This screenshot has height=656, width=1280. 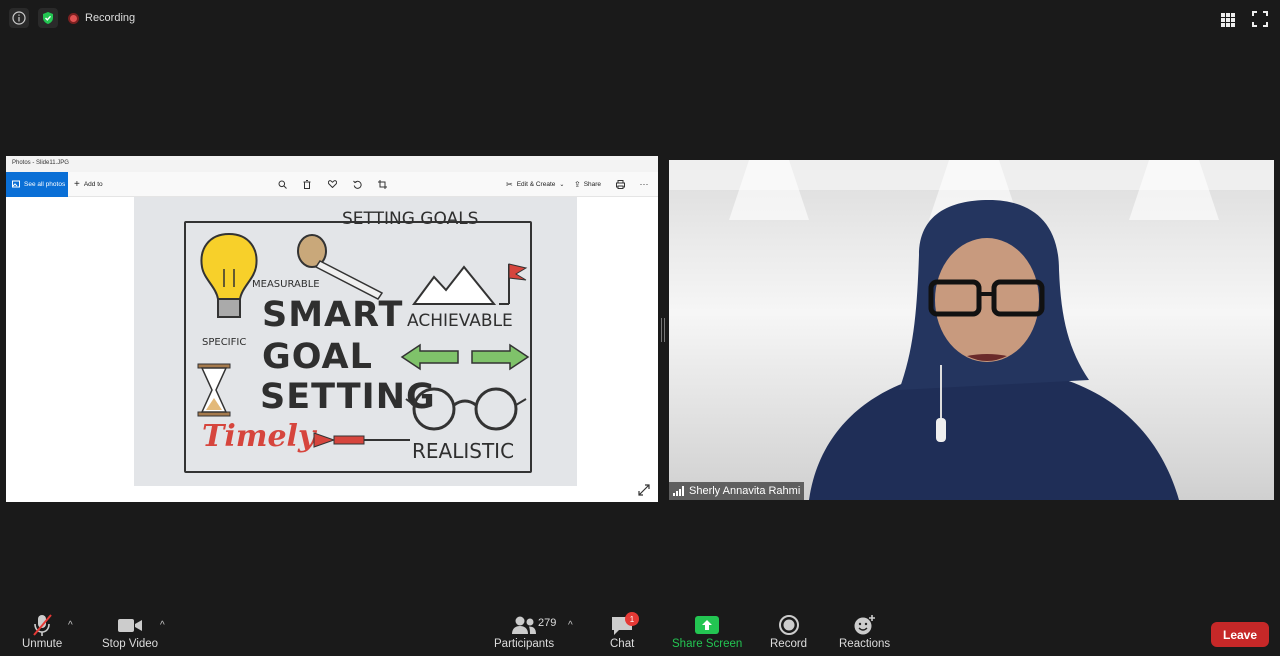 What do you see at coordinates (361, 440) in the screenshot?
I see `dart-icon` at bounding box center [361, 440].